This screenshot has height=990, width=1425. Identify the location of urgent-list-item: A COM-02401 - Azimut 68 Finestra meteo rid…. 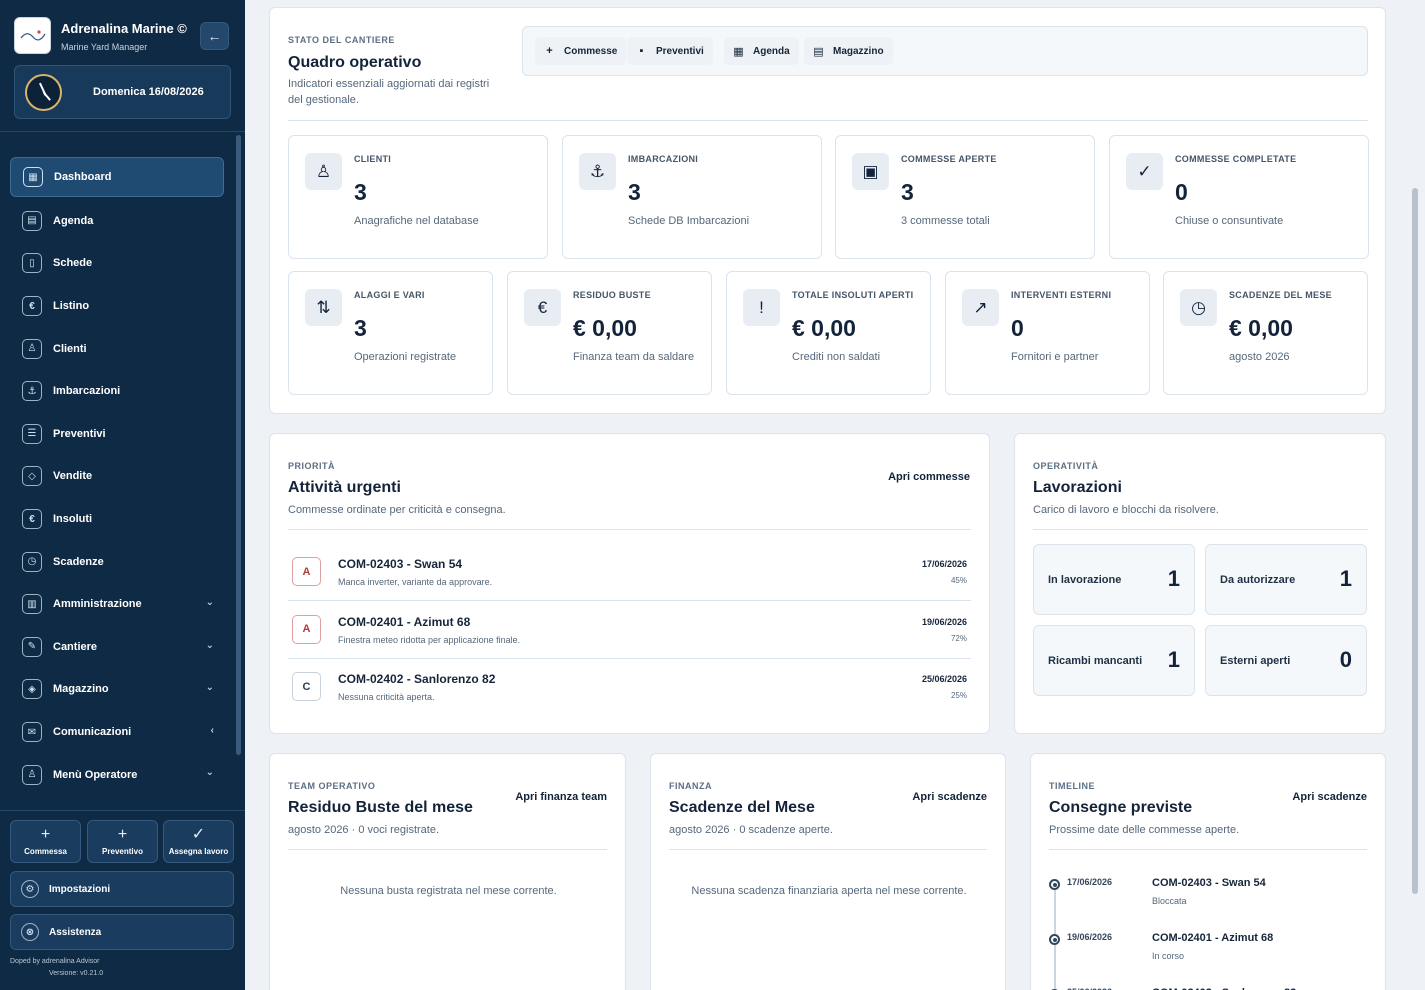
(629, 630).